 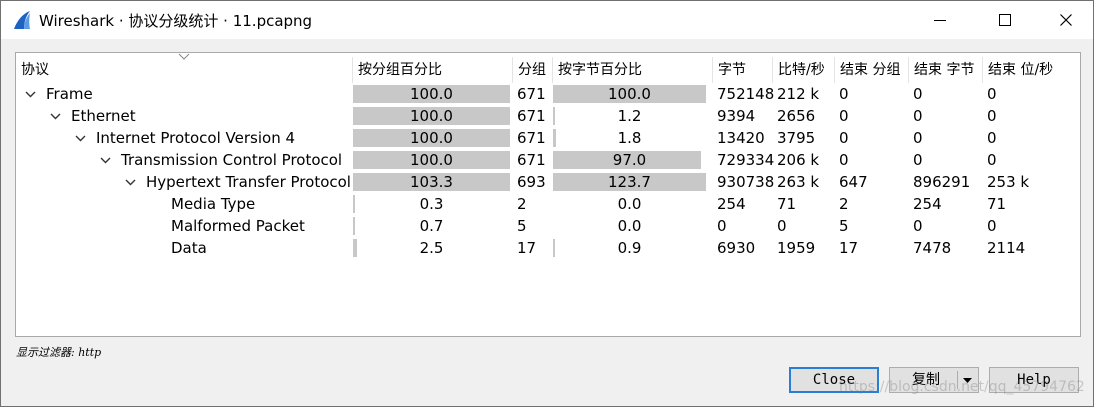 I want to click on table-row: Media Type 0.3 0.0 2 254 71 2 254 71, so click(x=548, y=204).